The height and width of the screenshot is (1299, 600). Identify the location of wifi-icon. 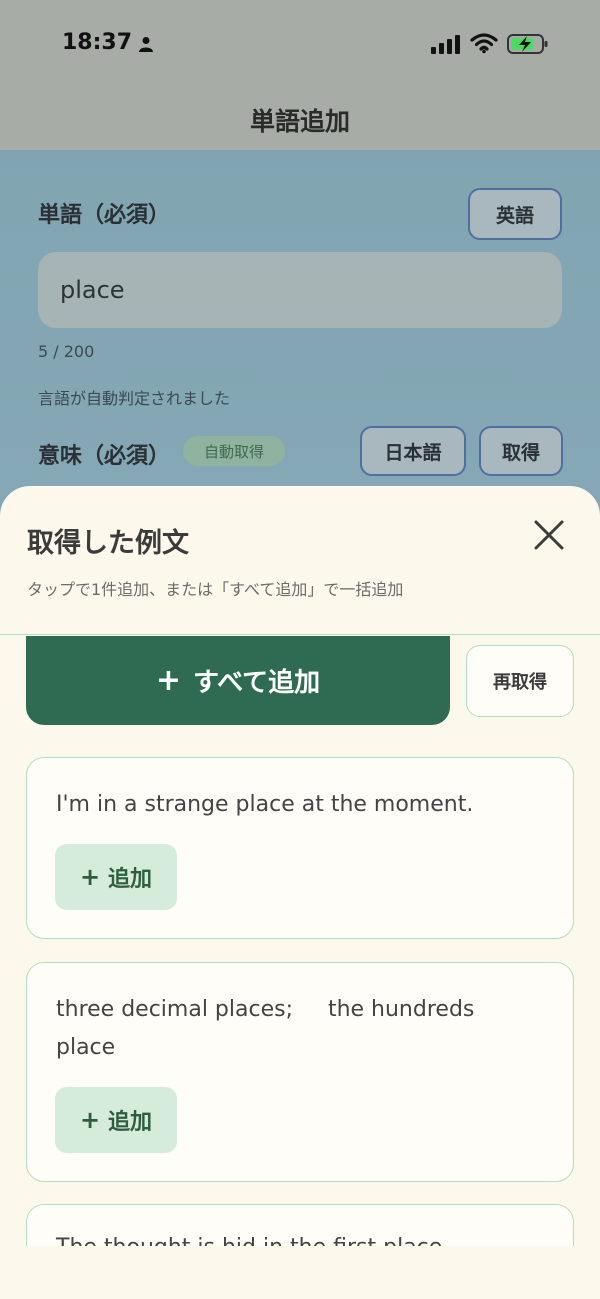
(484, 43).